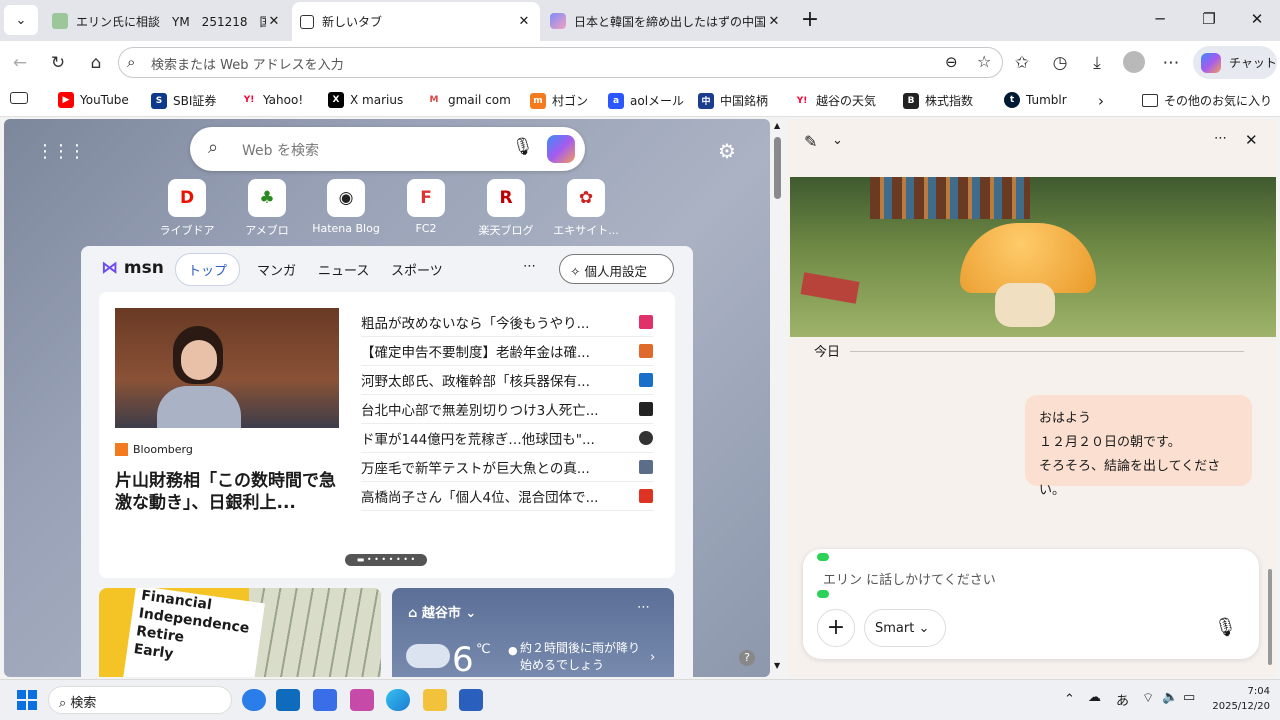 This screenshot has height=720, width=1280. I want to click on history-icon: ◷, so click(1060, 63).